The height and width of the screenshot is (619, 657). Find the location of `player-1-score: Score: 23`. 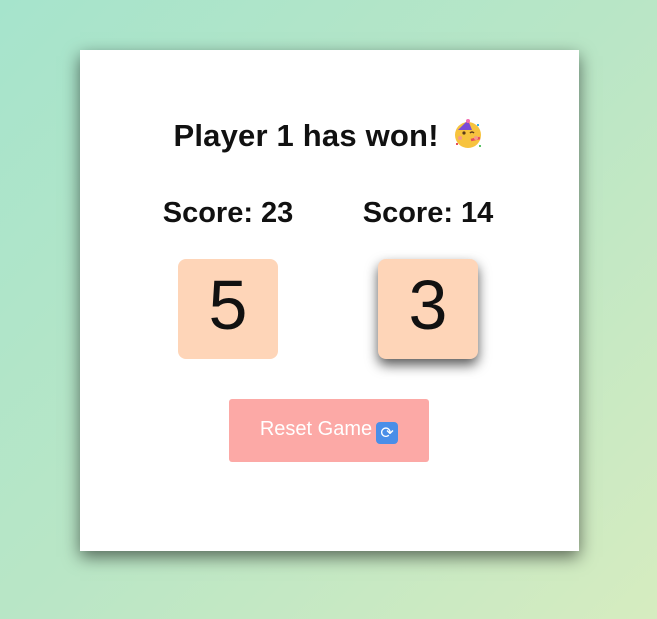

player-1-score: Score: 23 is located at coordinates (228, 213).